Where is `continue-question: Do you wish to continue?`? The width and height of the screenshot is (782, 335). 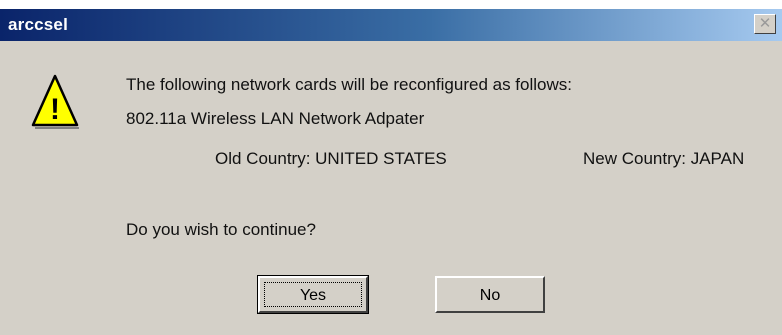
continue-question: Do you wish to continue? is located at coordinates (221, 229).